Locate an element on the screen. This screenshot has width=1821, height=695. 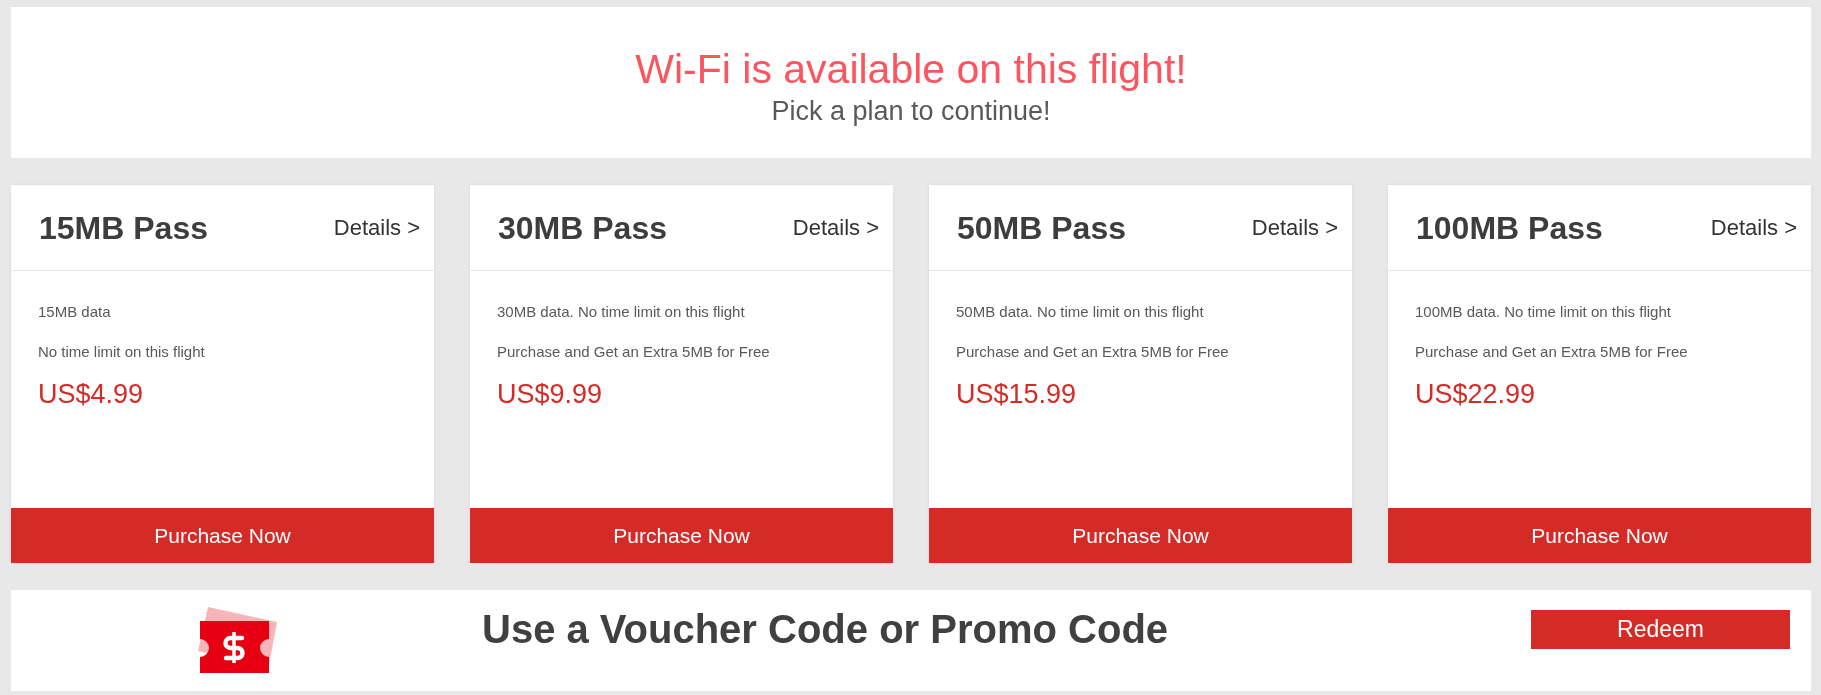
plan-description: 100MB data. No time limit on this flight is located at coordinates (1543, 312).